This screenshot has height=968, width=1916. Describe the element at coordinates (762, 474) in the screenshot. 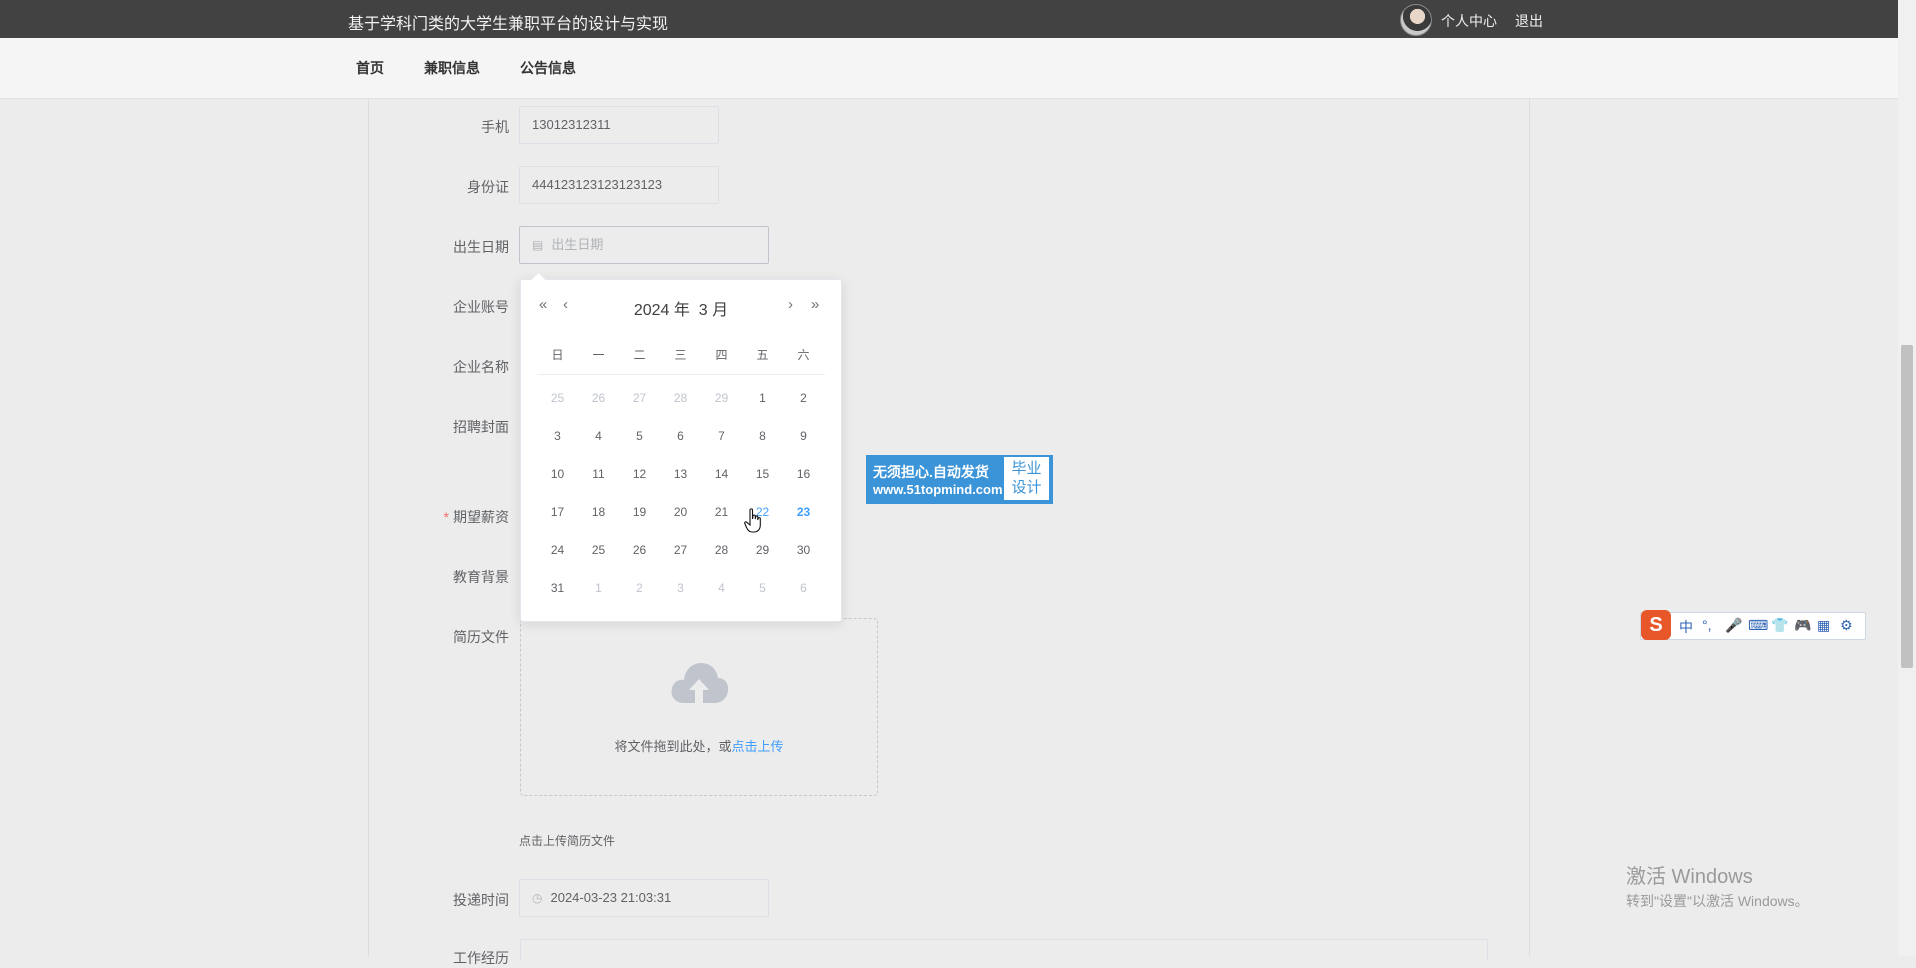

I see `calendar-day-cell: 15` at that location.